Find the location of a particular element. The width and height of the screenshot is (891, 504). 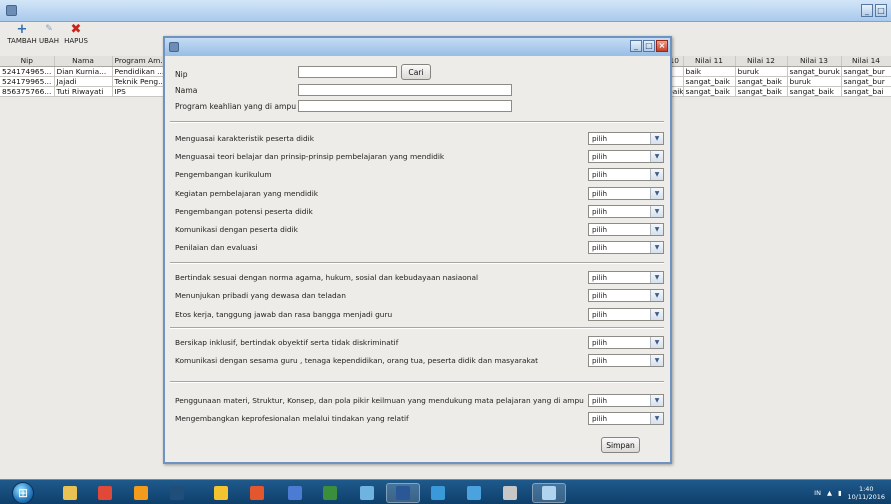

nama-field is located at coordinates (405, 90).